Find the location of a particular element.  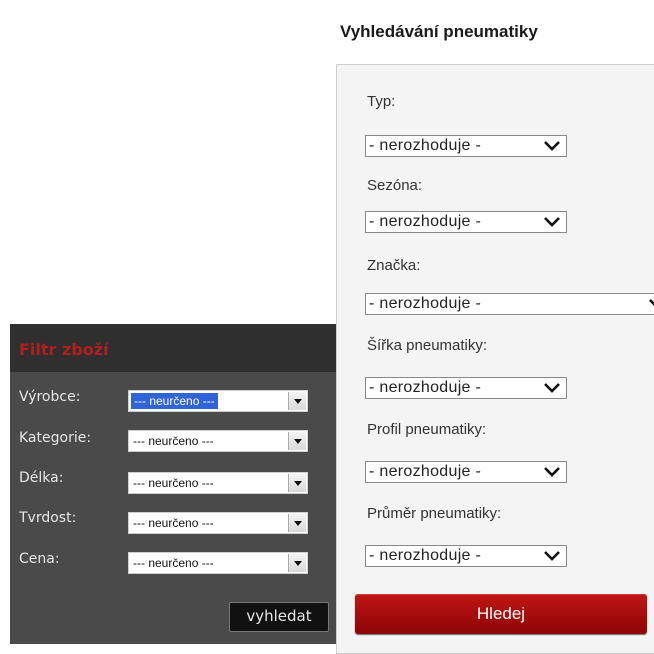

season-select: - nerozhoduje - is located at coordinates (466, 222).